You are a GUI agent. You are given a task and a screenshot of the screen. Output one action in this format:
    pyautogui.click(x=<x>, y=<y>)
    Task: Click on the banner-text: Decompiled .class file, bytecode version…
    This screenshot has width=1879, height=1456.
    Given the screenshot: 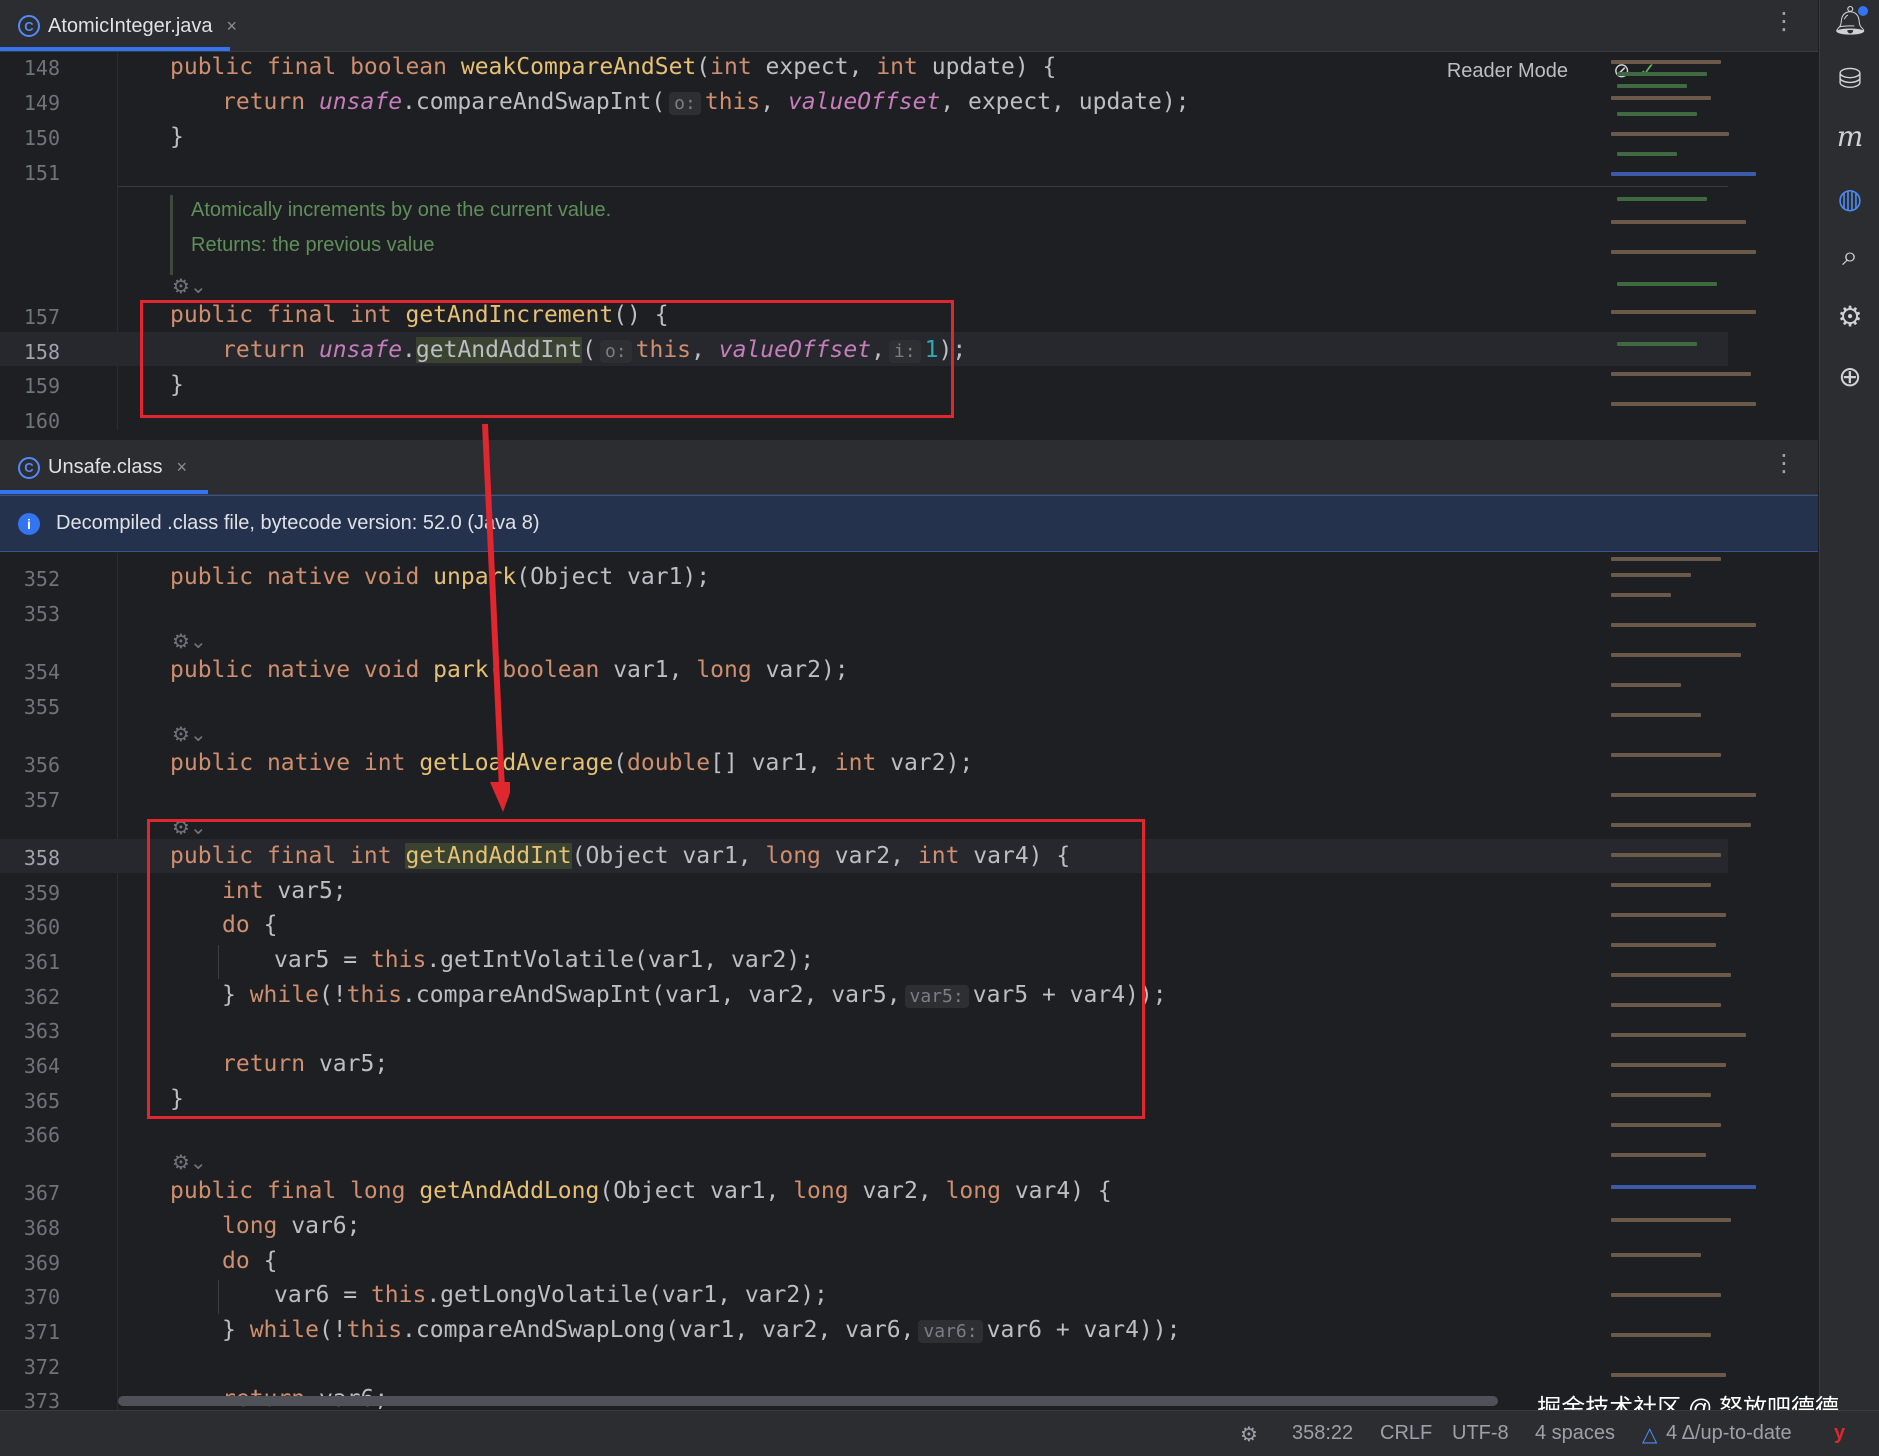 What is the action you would take?
    pyautogui.click(x=298, y=523)
    